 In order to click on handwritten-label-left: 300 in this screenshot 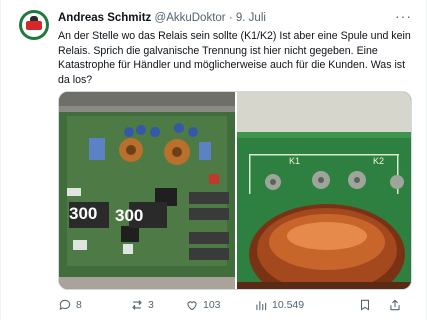, I will do `click(83, 213)`.